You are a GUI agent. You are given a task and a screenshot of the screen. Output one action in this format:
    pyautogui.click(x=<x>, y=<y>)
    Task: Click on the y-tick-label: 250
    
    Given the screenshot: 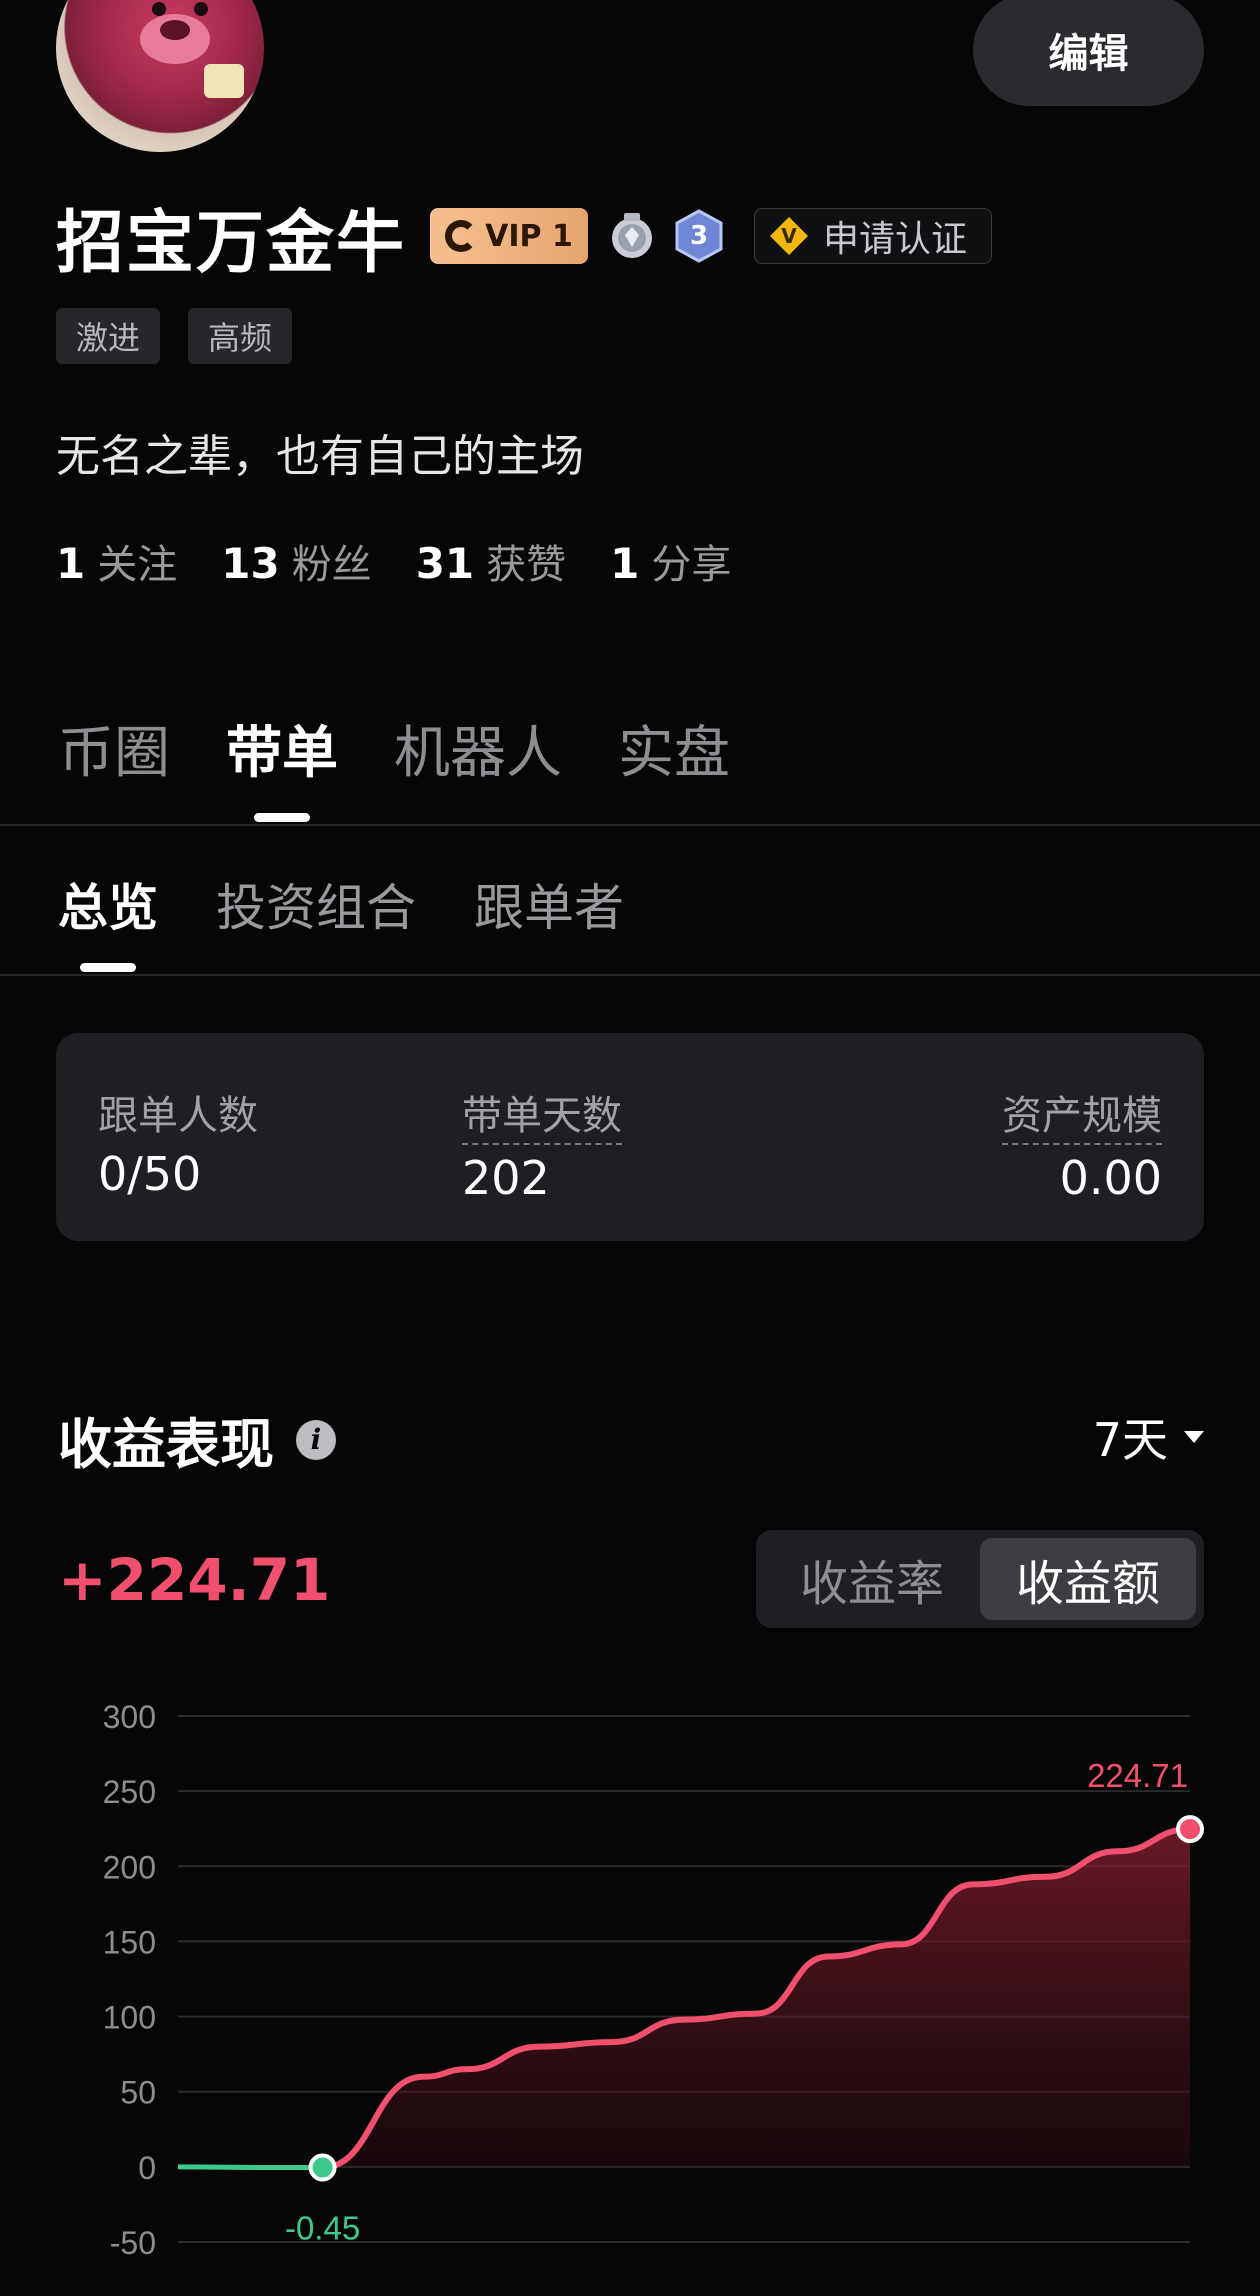 What is the action you would take?
    pyautogui.click(x=129, y=1792)
    